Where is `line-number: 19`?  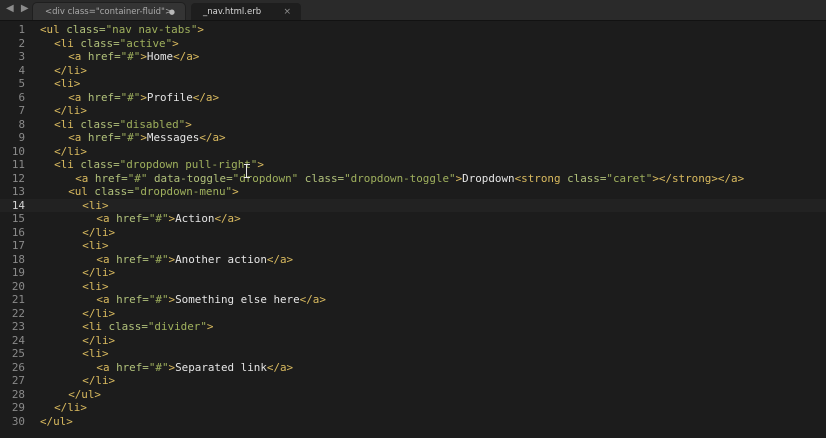
line-number: 19 is located at coordinates (18, 272).